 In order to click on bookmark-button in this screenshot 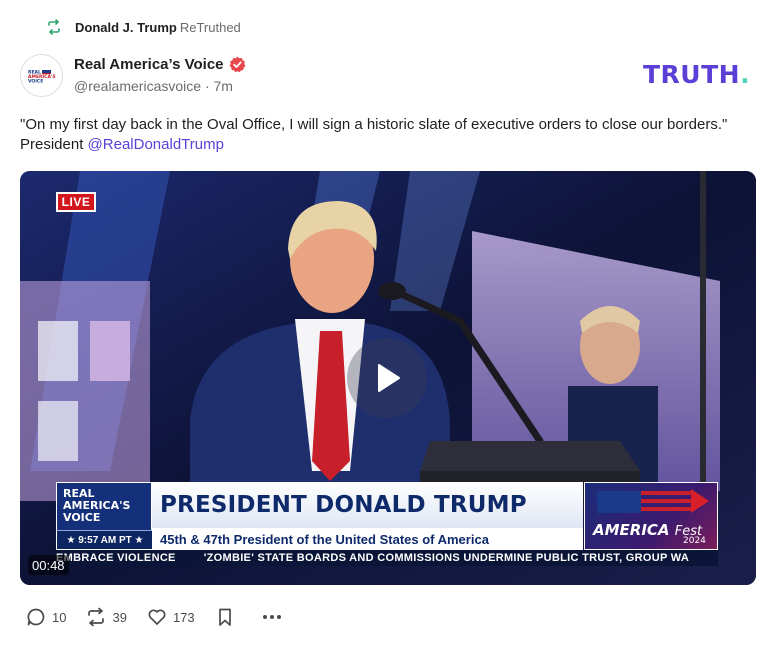, I will do `click(228, 617)`.